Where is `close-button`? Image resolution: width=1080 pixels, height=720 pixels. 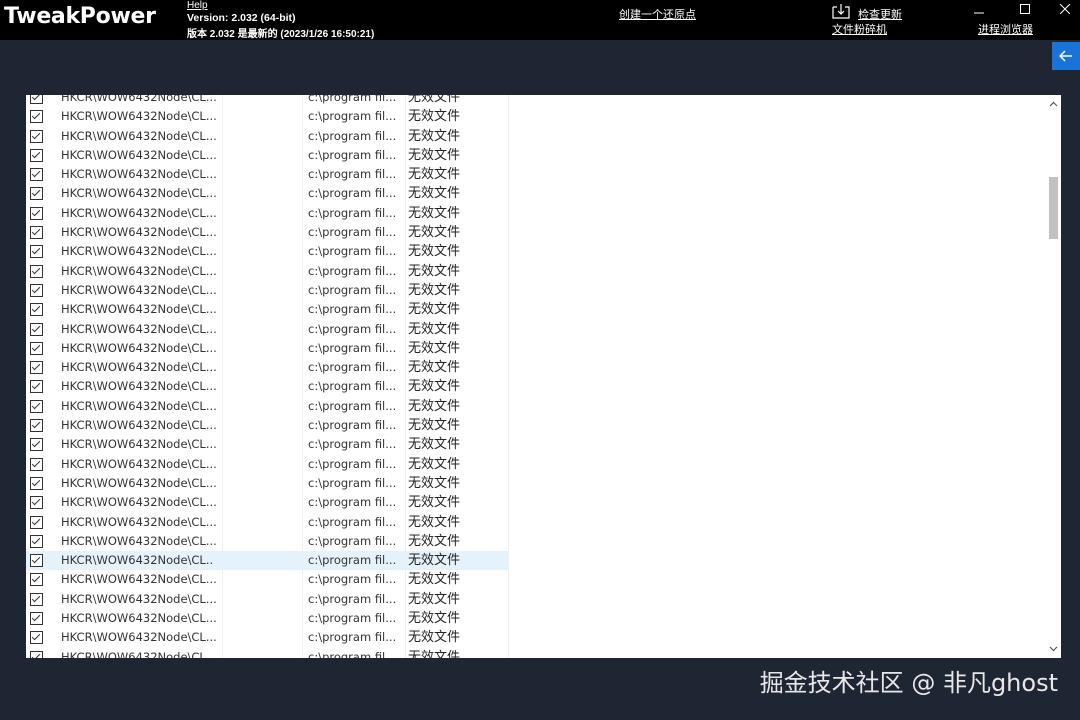 close-button is located at coordinates (1065, 9).